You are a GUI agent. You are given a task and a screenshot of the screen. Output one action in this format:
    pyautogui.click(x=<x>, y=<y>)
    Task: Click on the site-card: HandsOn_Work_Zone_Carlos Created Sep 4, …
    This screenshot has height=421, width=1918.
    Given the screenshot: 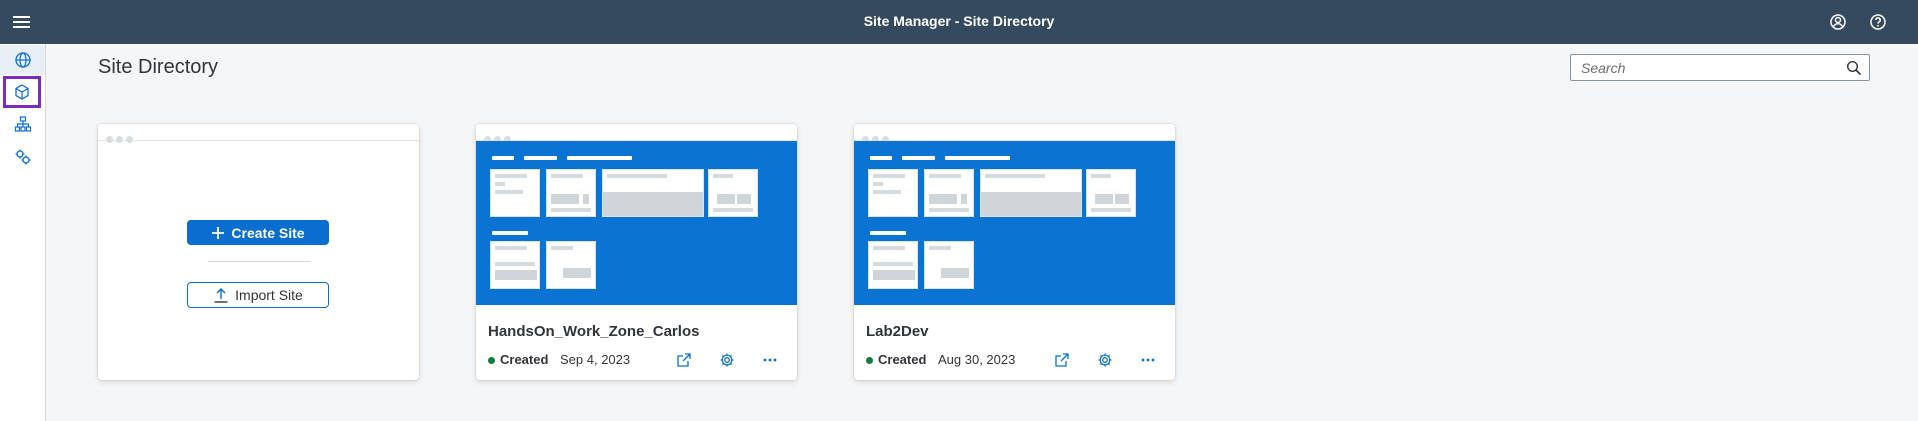 What is the action you would take?
    pyautogui.click(x=636, y=252)
    